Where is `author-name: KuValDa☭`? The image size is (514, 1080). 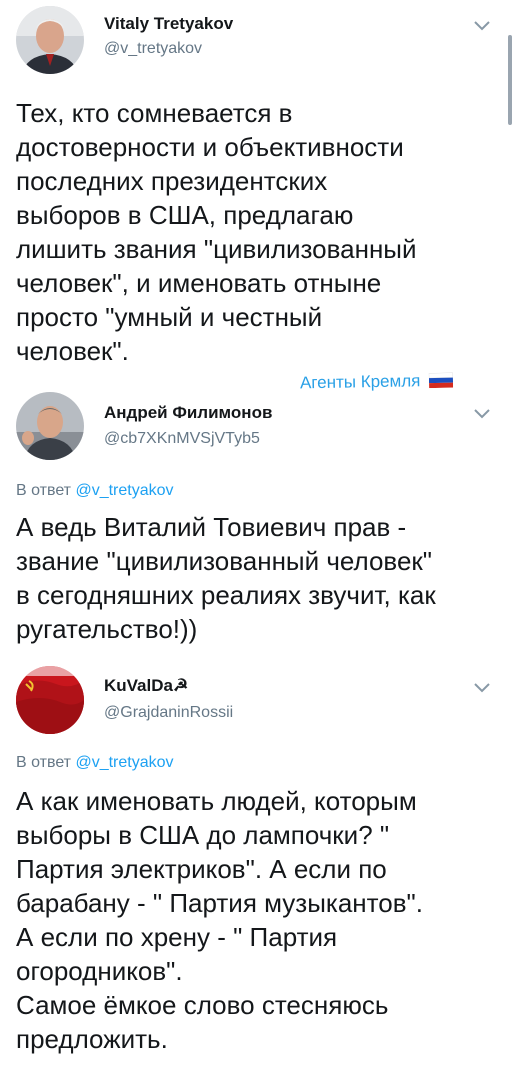
author-name: KuValDa☭ is located at coordinates (146, 686).